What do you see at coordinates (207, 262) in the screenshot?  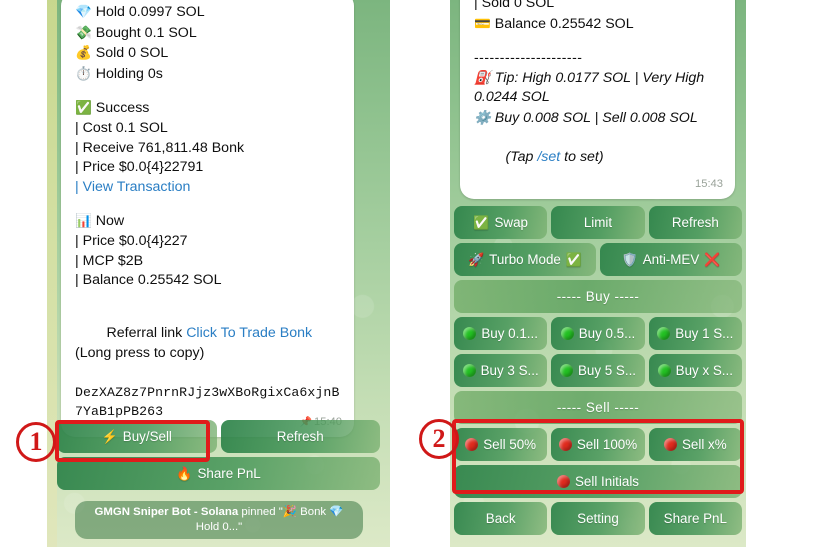 I see `message-line: | MCP $2B` at bounding box center [207, 262].